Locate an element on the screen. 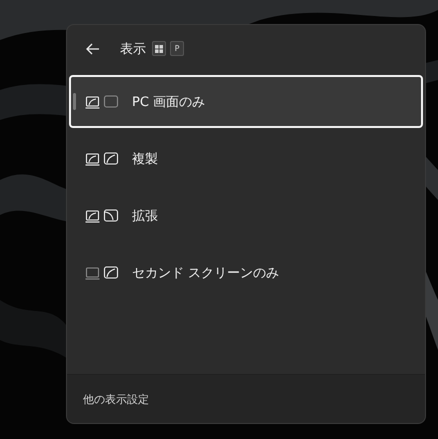 This screenshot has height=439, width=438. display-mode-option: セカンド スクリーンのみ is located at coordinates (246, 272).